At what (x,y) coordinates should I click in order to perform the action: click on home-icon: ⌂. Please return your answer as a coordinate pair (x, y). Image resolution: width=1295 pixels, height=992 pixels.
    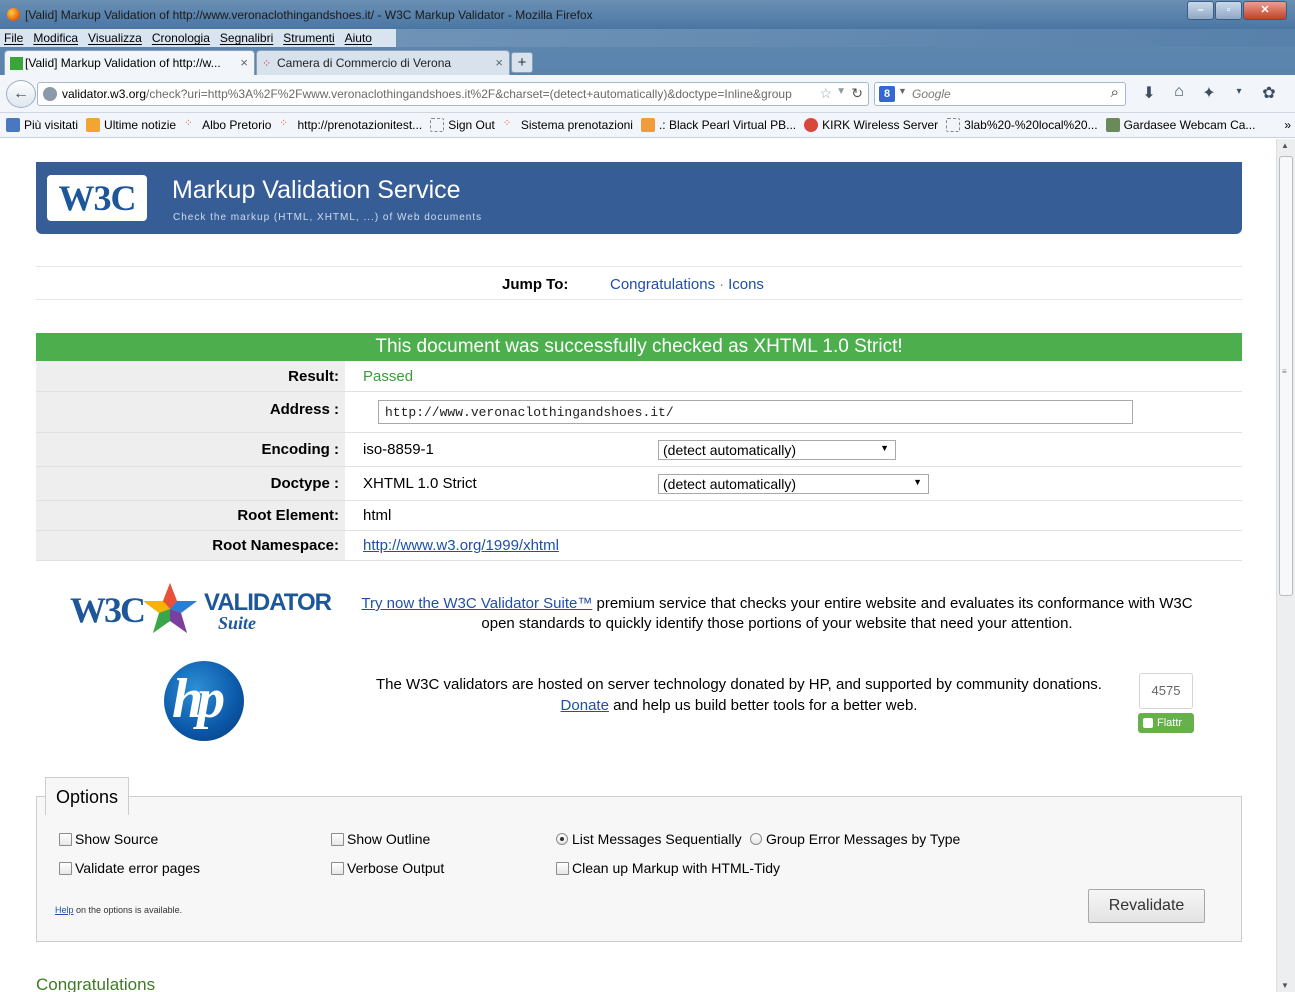
    Looking at the image, I should click on (1179, 93).